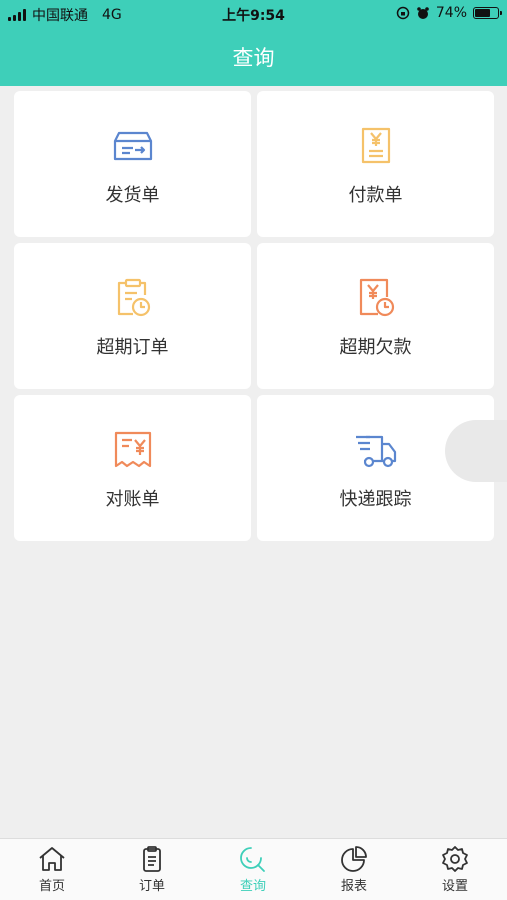 Image resolution: width=507 pixels, height=900 pixels. I want to click on tab-settings: 设置, so click(455, 869).